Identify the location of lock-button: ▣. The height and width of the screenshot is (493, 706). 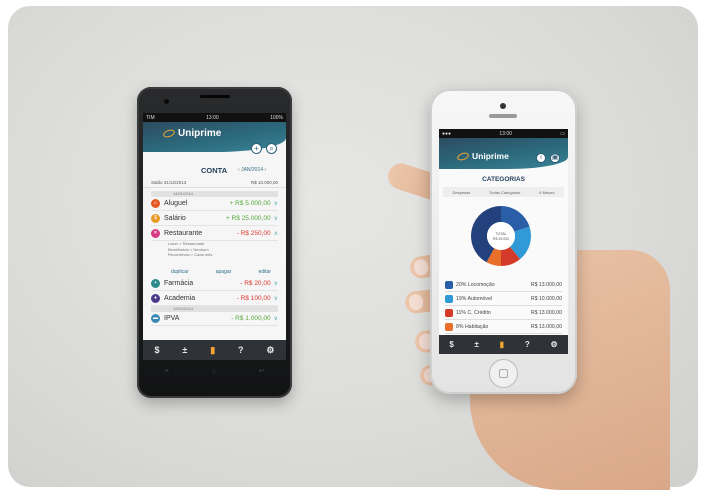
(555, 158).